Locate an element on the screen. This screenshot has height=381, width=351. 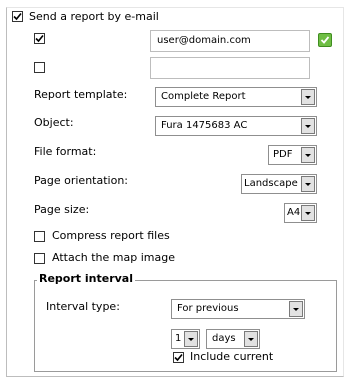
send-report-label: Send a report by e-mail is located at coordinates (94, 16).